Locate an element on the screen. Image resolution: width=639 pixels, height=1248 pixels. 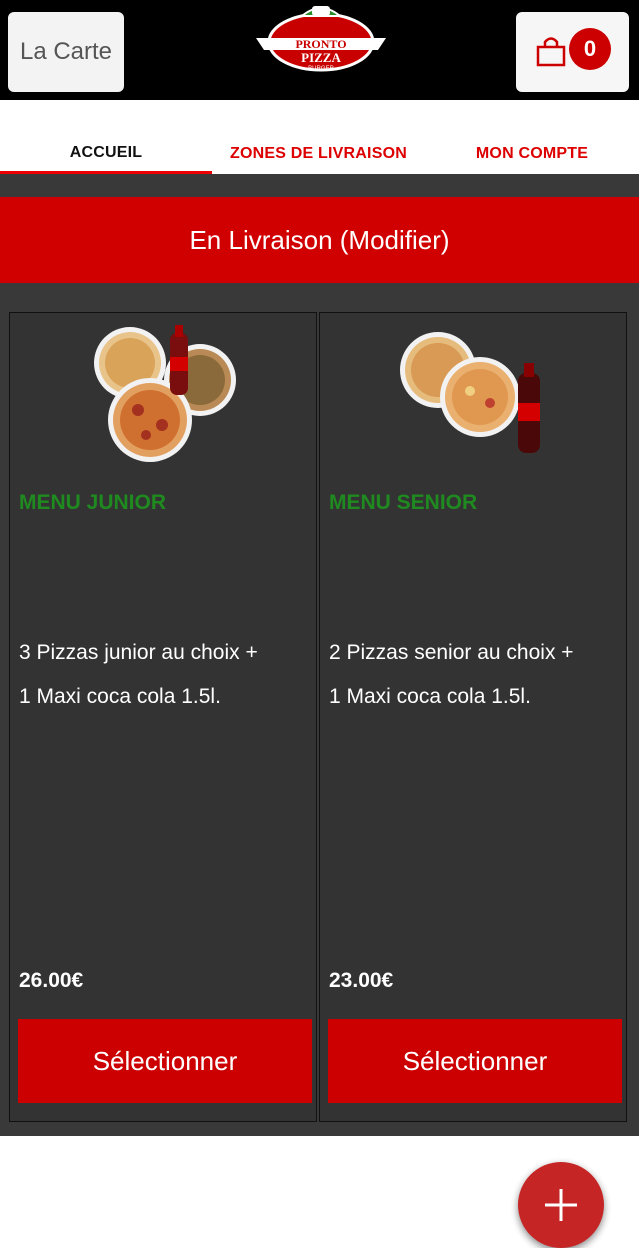
floating-add-button is located at coordinates (561, 1205).